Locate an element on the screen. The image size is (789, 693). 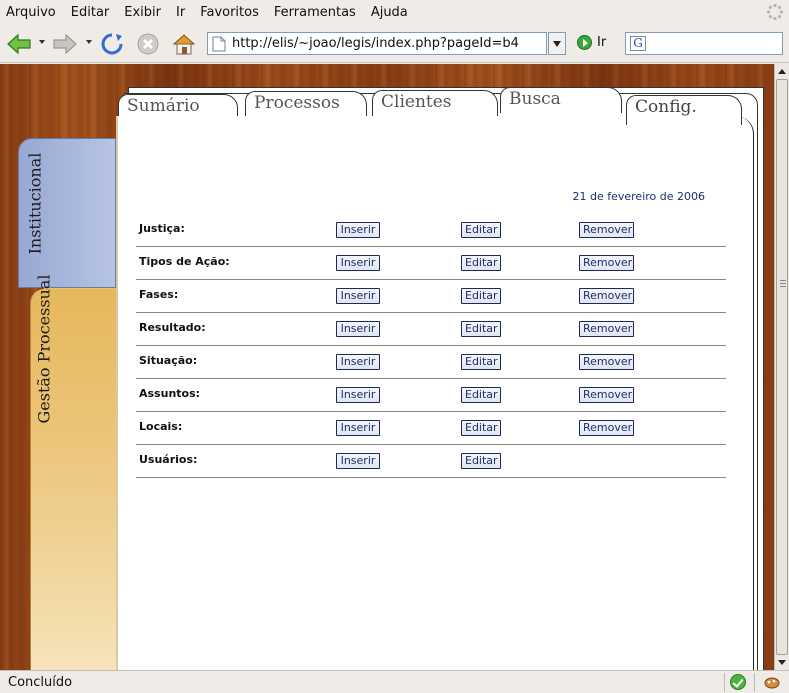
go-label: Ir is located at coordinates (602, 42).